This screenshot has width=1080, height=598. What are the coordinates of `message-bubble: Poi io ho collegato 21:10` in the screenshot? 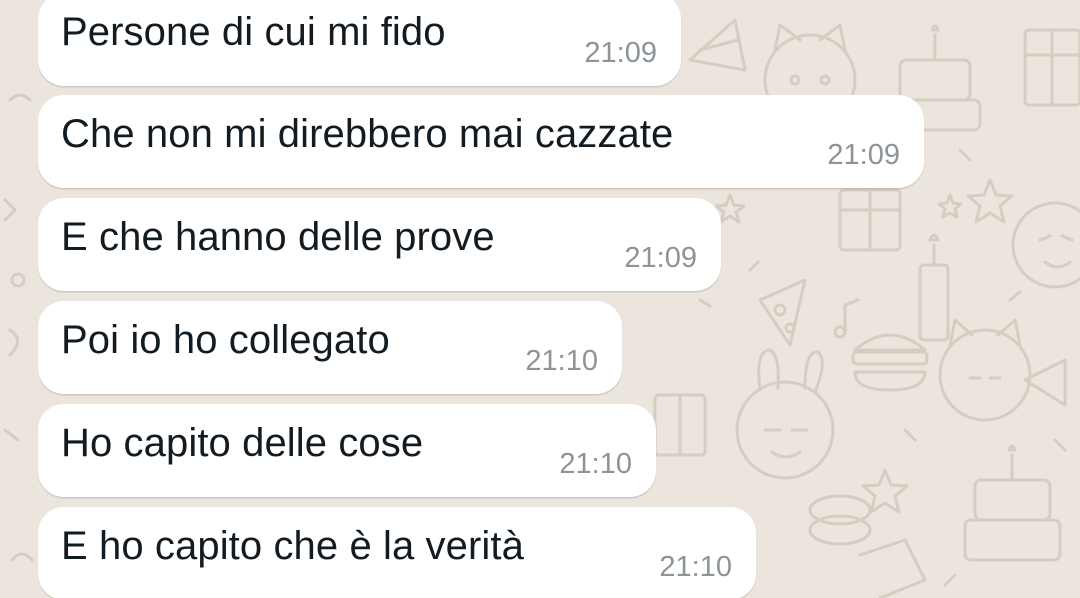 It's located at (330, 347).